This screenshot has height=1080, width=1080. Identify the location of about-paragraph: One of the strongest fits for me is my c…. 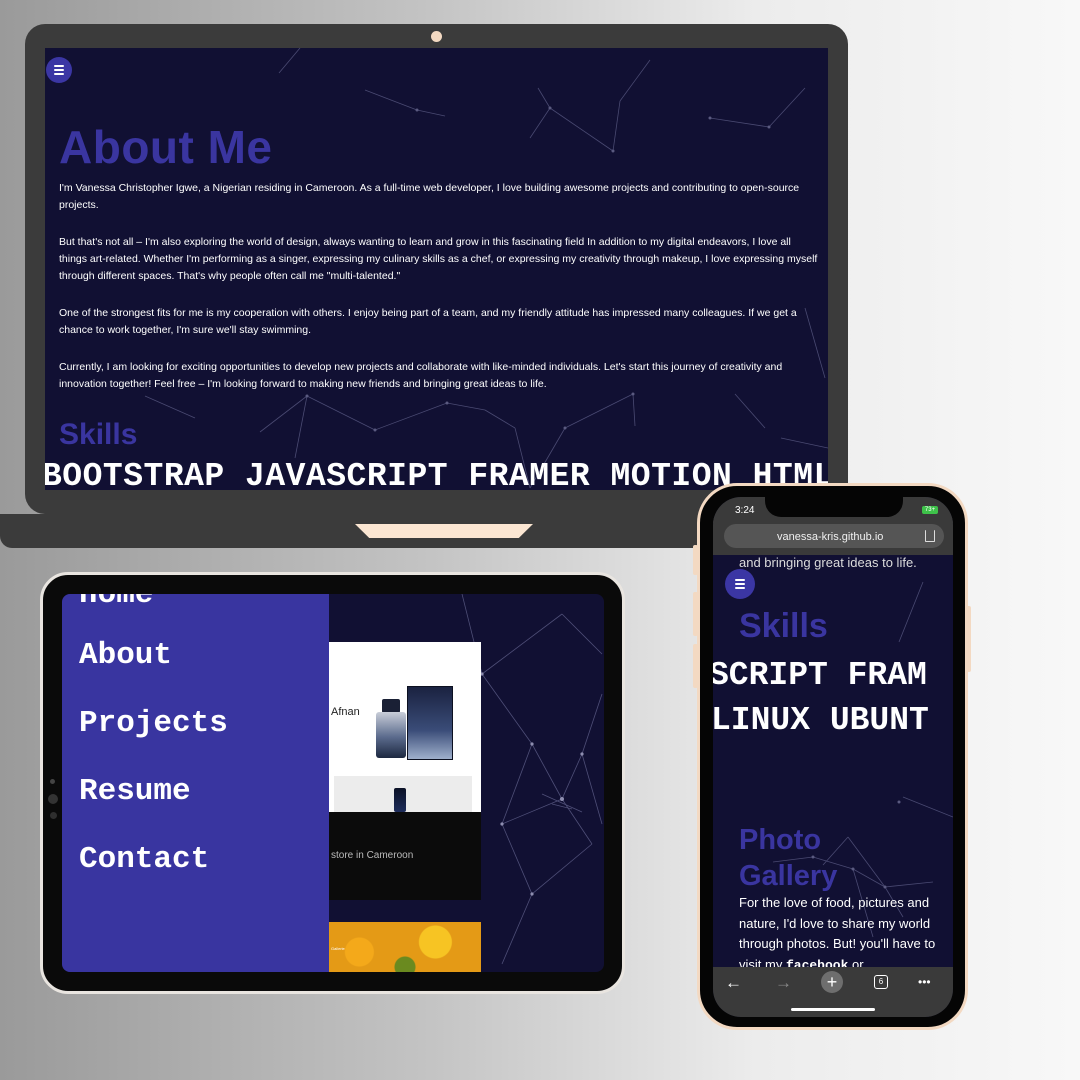
(428, 321).